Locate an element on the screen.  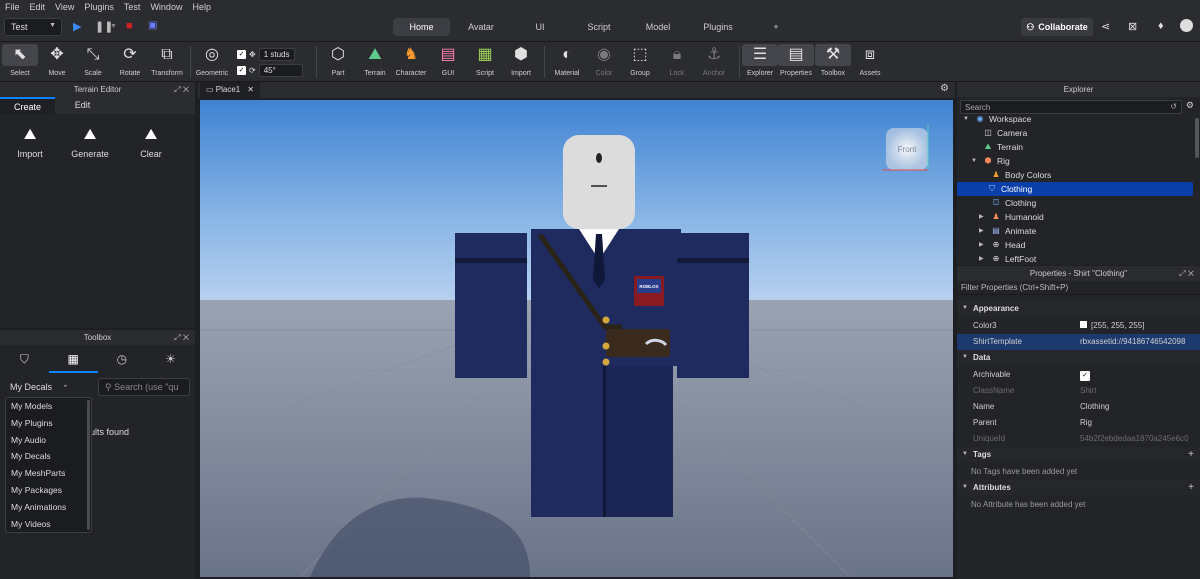
prop-name: Name Clothing is located at coordinates (1078, 407).